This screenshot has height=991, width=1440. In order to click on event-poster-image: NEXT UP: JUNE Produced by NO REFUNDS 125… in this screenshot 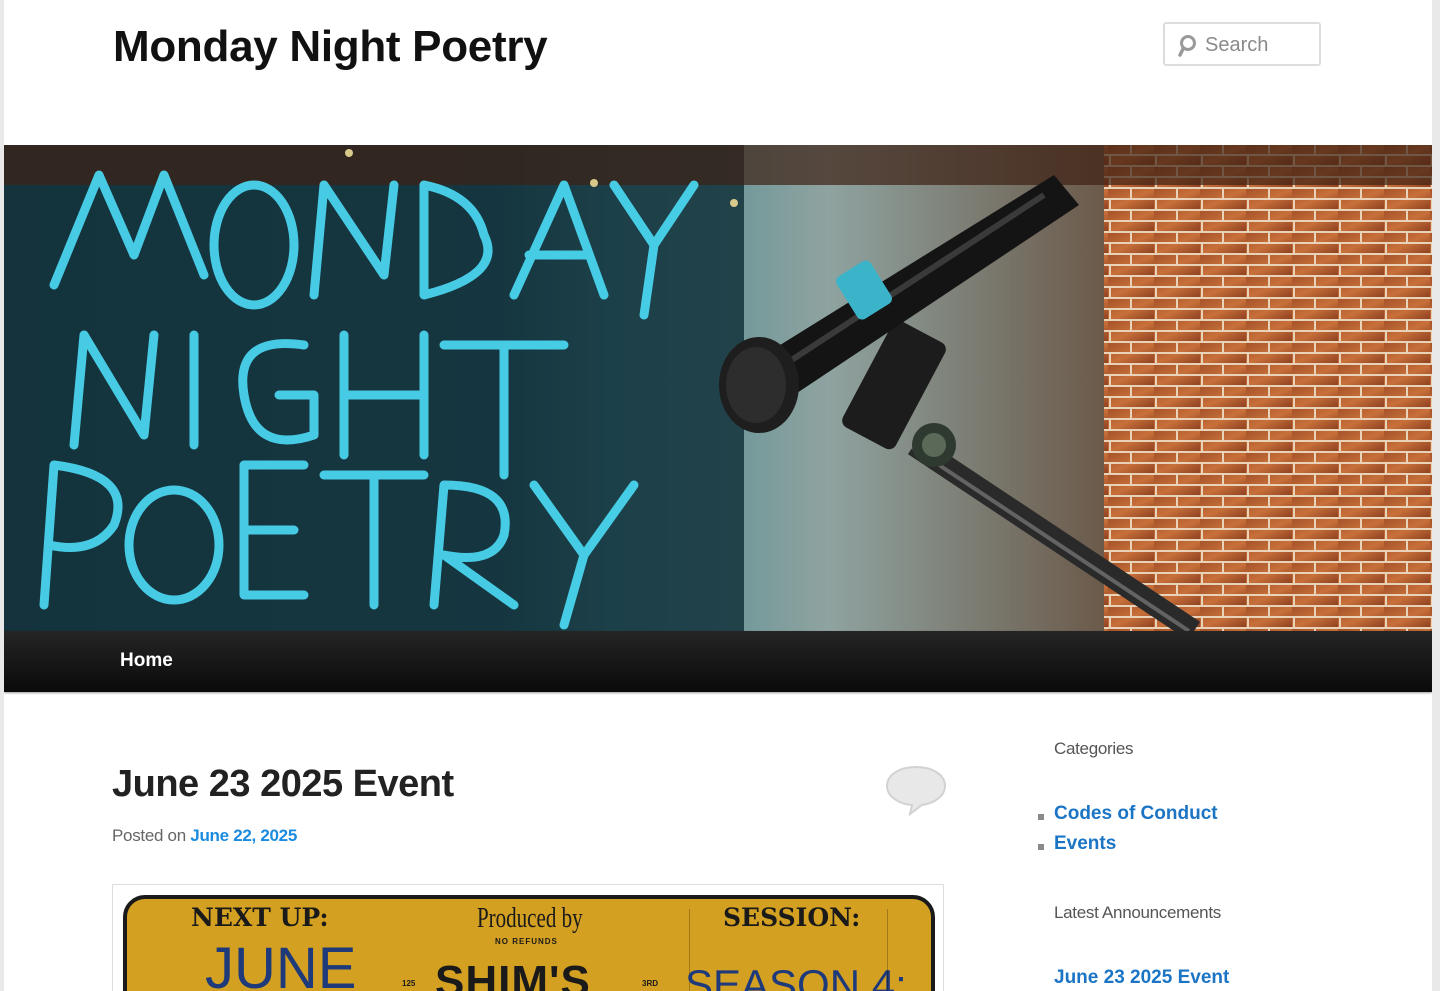, I will do `click(529, 943)`.